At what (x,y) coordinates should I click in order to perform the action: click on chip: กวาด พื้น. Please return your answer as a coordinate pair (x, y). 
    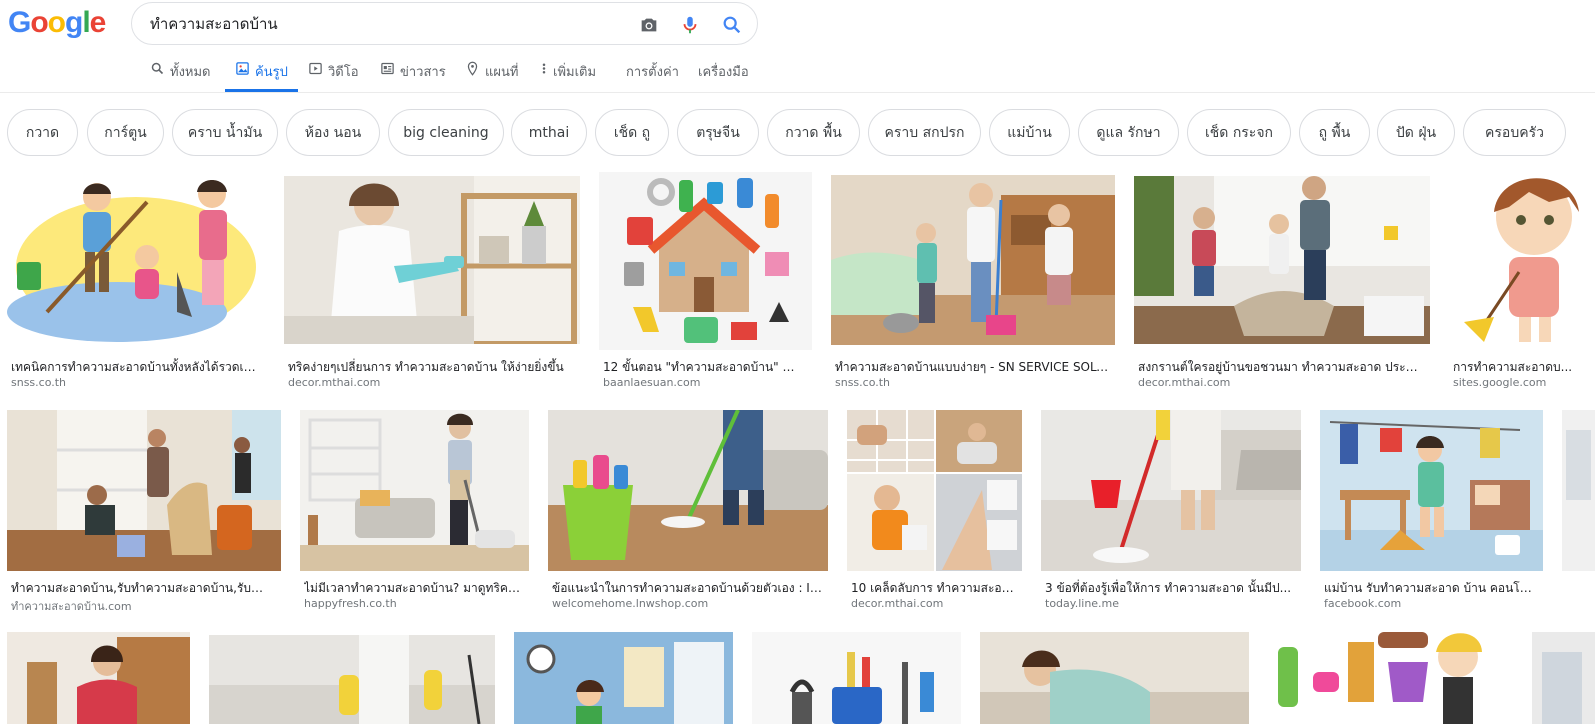
    Looking at the image, I should click on (813, 132).